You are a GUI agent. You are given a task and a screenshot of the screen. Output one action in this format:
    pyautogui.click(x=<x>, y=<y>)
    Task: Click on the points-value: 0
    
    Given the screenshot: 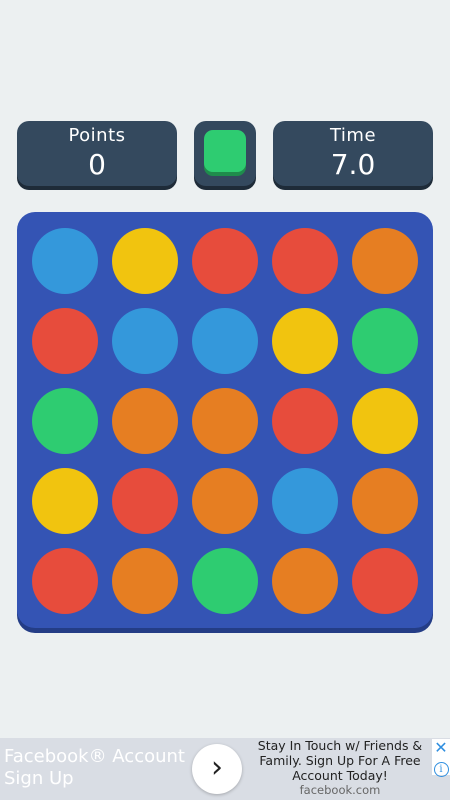 What is the action you would take?
    pyautogui.click(x=97, y=164)
    